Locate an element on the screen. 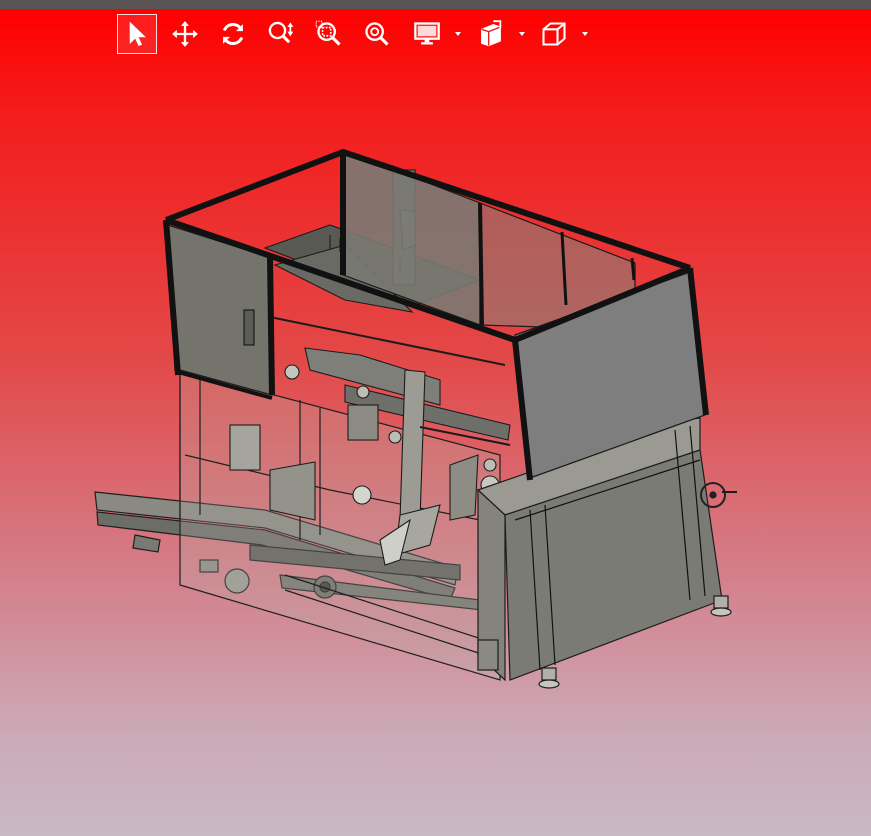 The height and width of the screenshot is (836, 871). pan-tool-button is located at coordinates (185, 34).